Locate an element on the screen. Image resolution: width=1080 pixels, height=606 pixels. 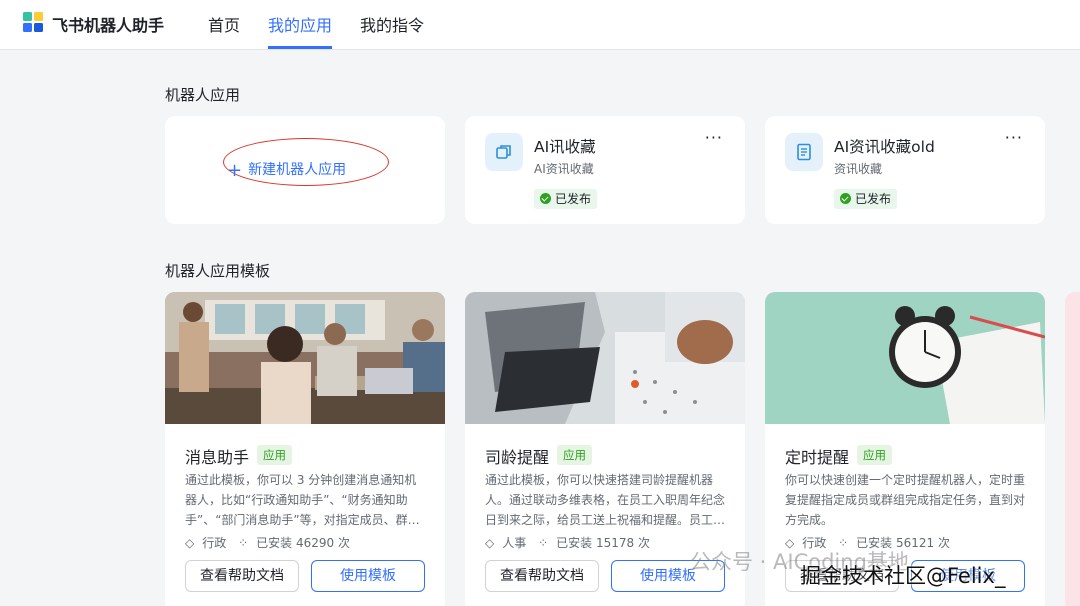
app-card: AI讯收藏 AI资讯收藏 ··· 已发布 is located at coordinates (605, 170).